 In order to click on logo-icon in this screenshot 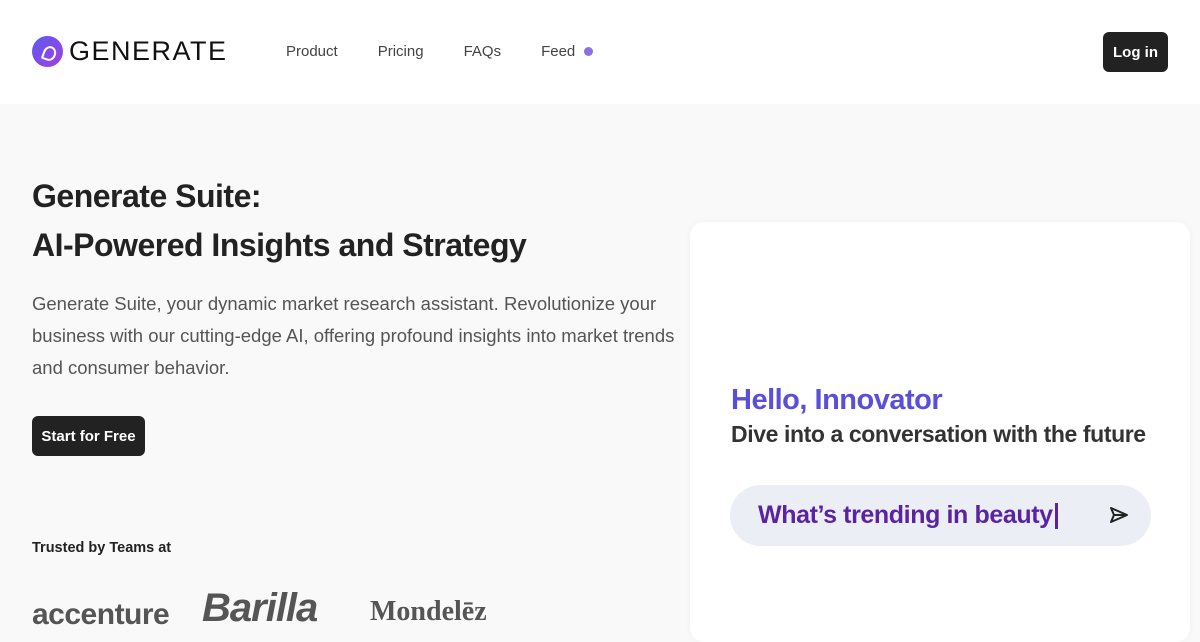, I will do `click(47, 51)`.